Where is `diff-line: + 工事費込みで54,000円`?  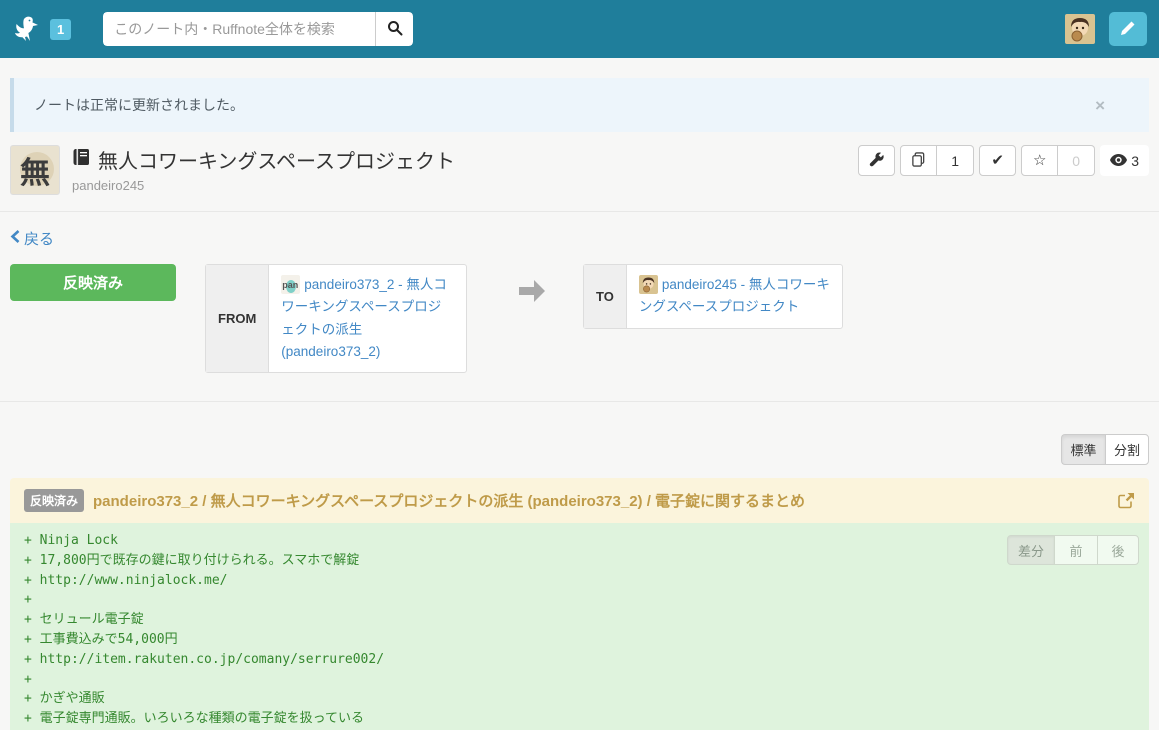
diff-line: + 工事費込みで54,000円 is located at coordinates (101, 640).